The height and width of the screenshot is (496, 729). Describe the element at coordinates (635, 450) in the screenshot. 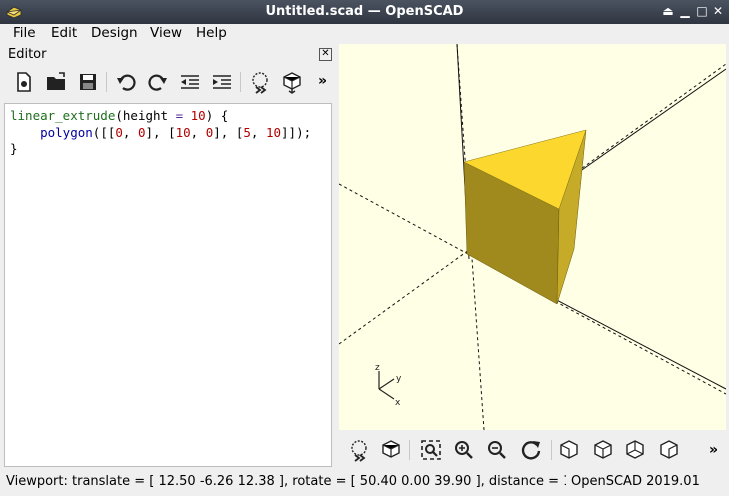

I see `view-bottom-icon` at that location.